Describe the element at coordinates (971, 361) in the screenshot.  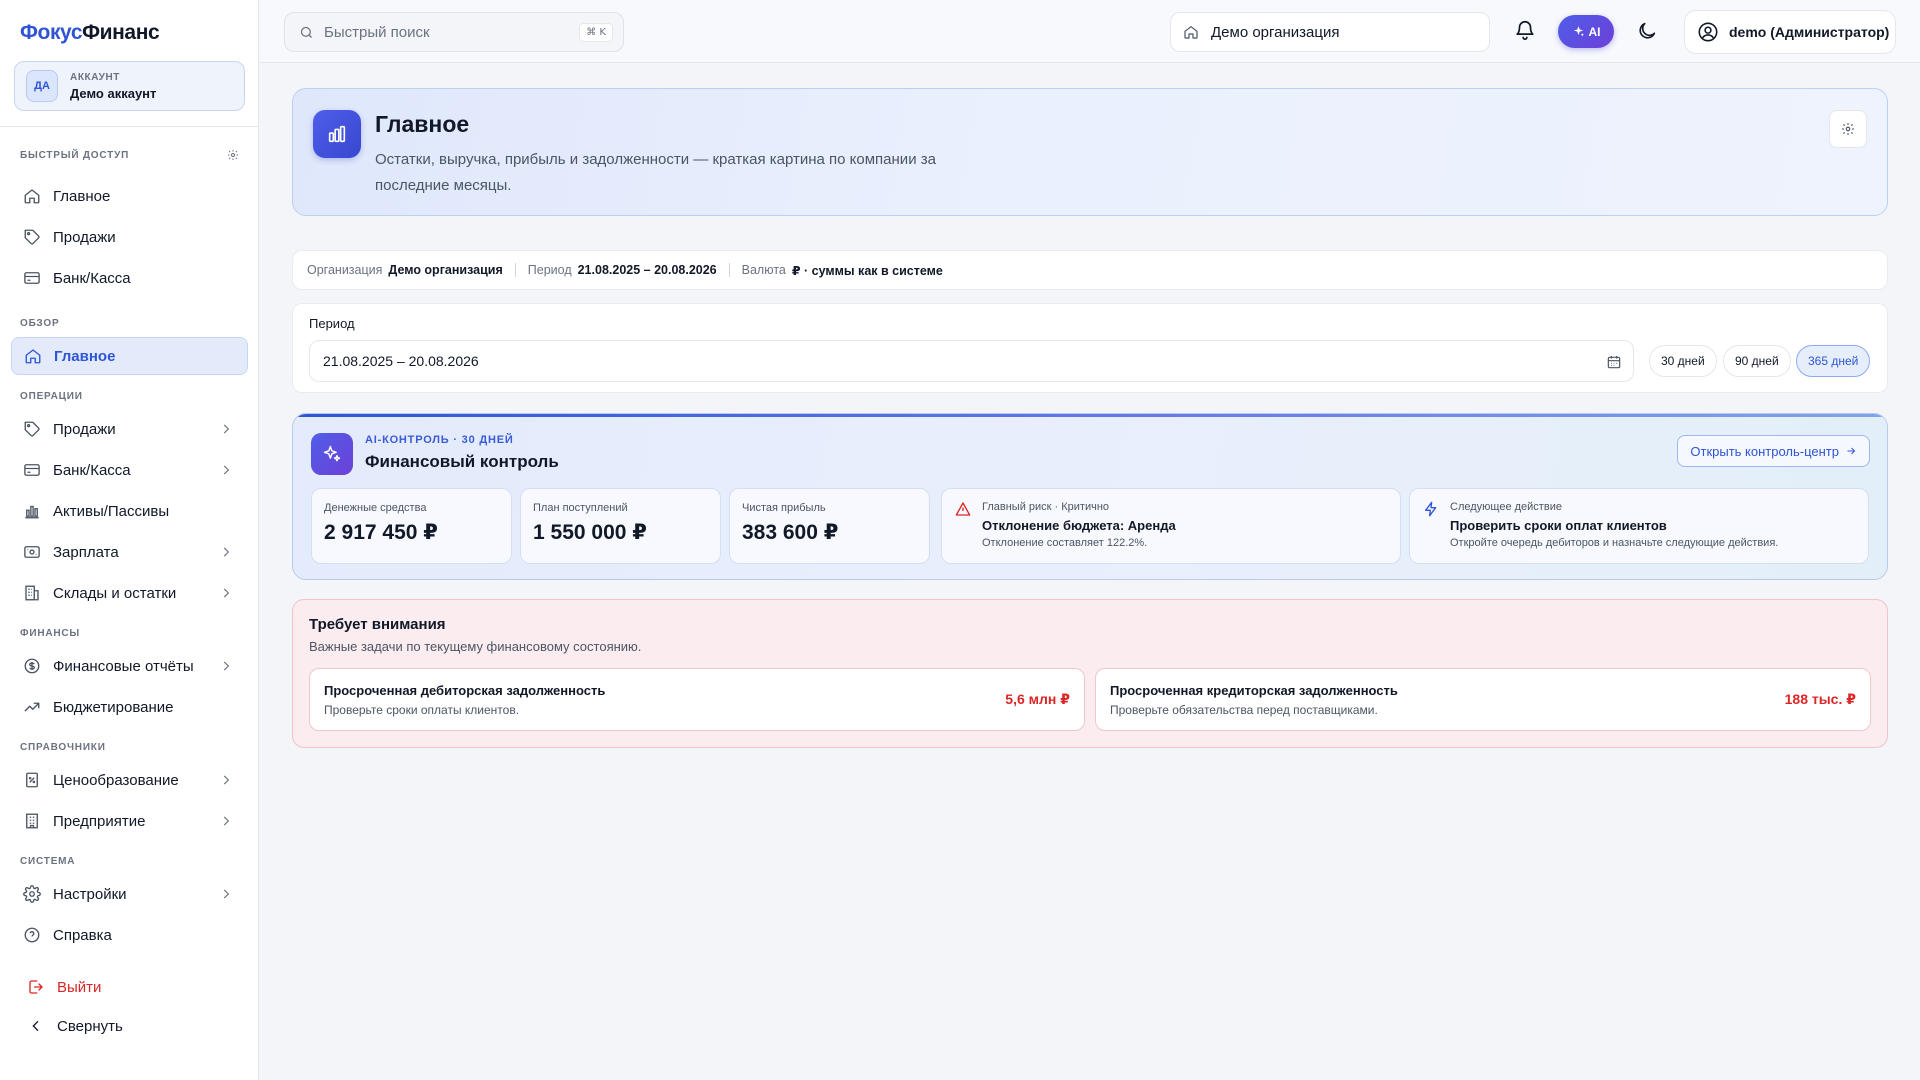
I see `date-range-input: 21.08.2025 – 20.08.2026` at that location.